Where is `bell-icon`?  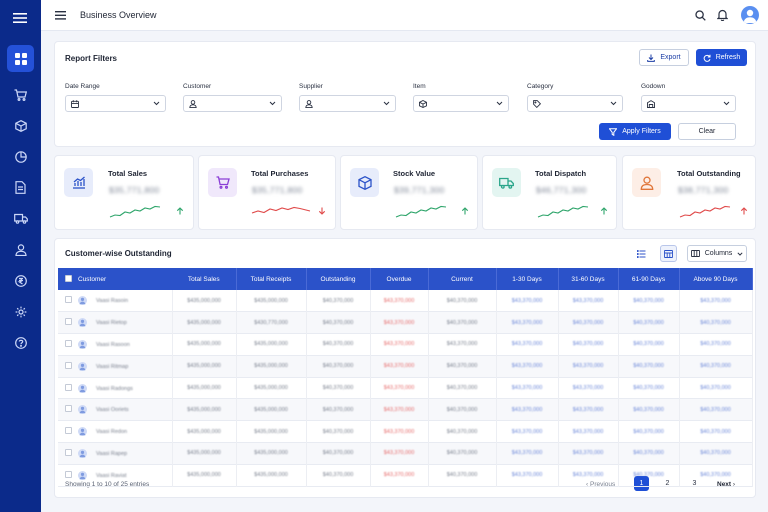
bell-icon is located at coordinates (722, 16).